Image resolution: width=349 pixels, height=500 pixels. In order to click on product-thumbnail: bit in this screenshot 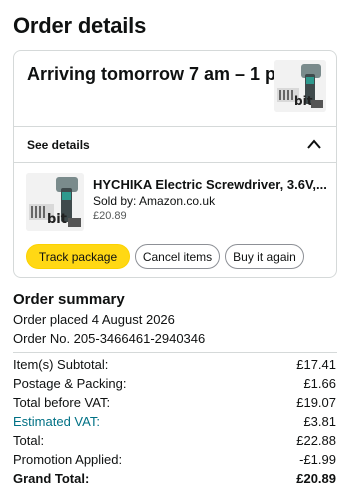, I will do `click(55, 202)`.